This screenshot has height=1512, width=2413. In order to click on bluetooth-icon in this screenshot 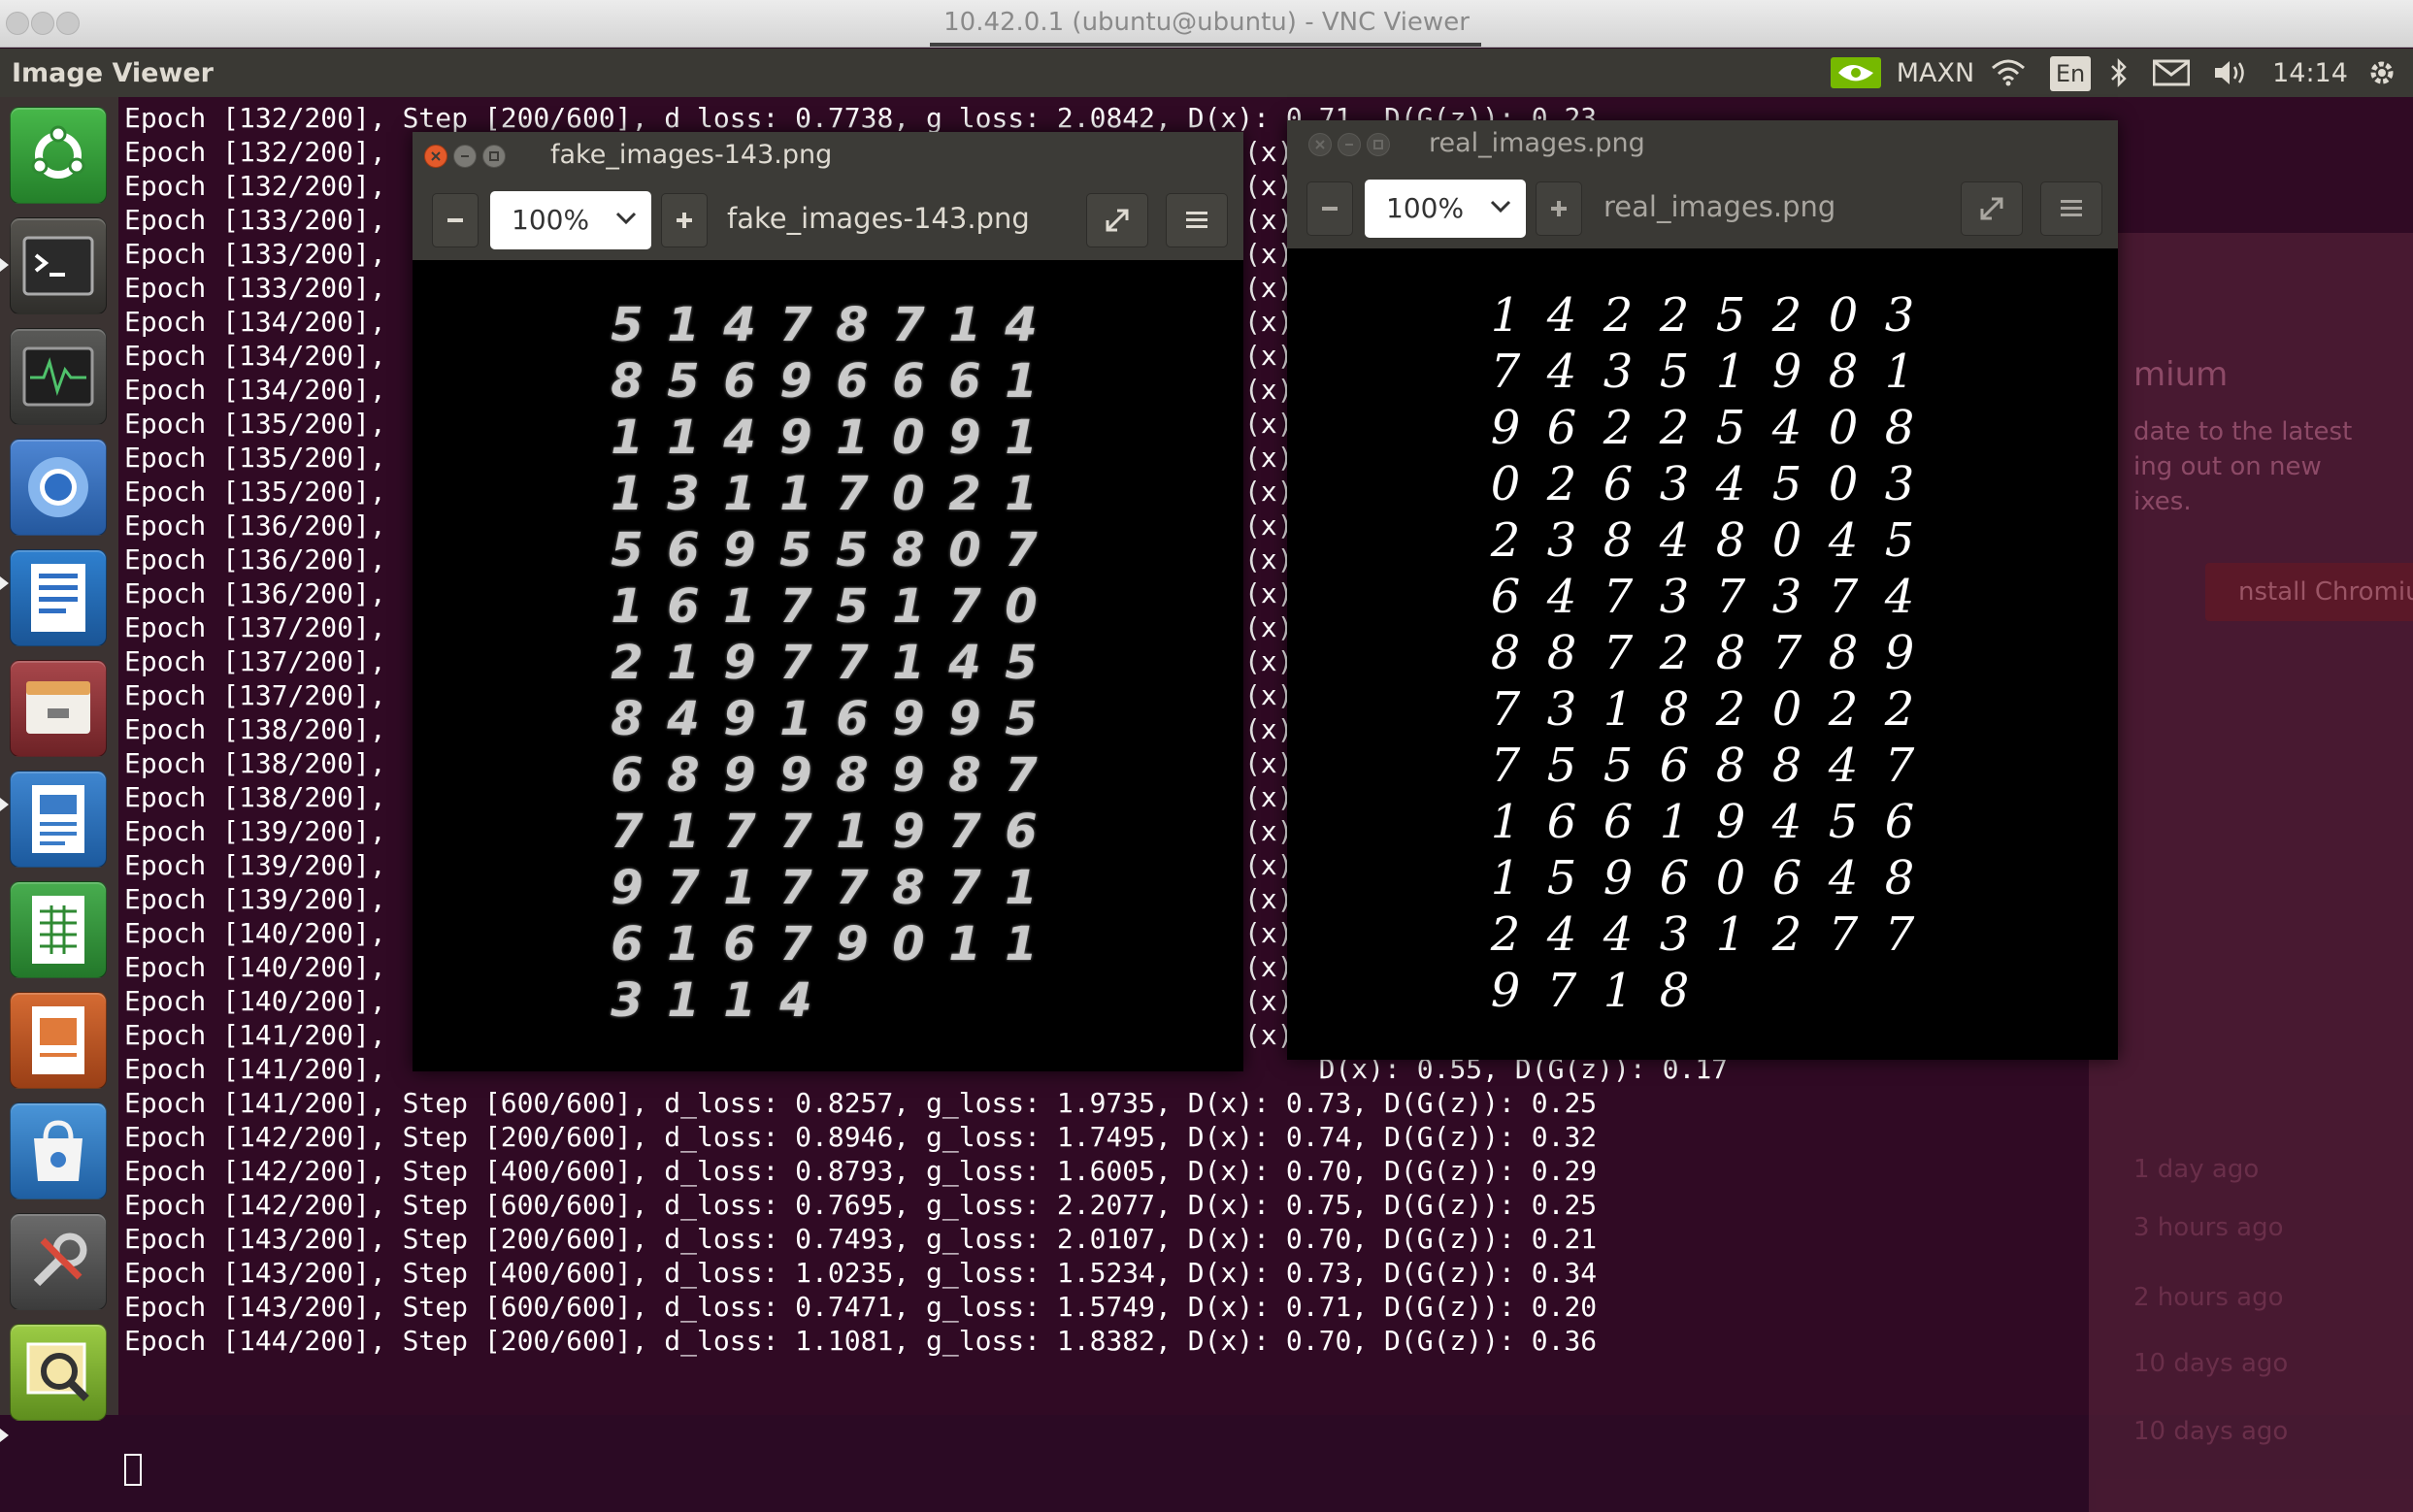, I will do `click(2118, 72)`.